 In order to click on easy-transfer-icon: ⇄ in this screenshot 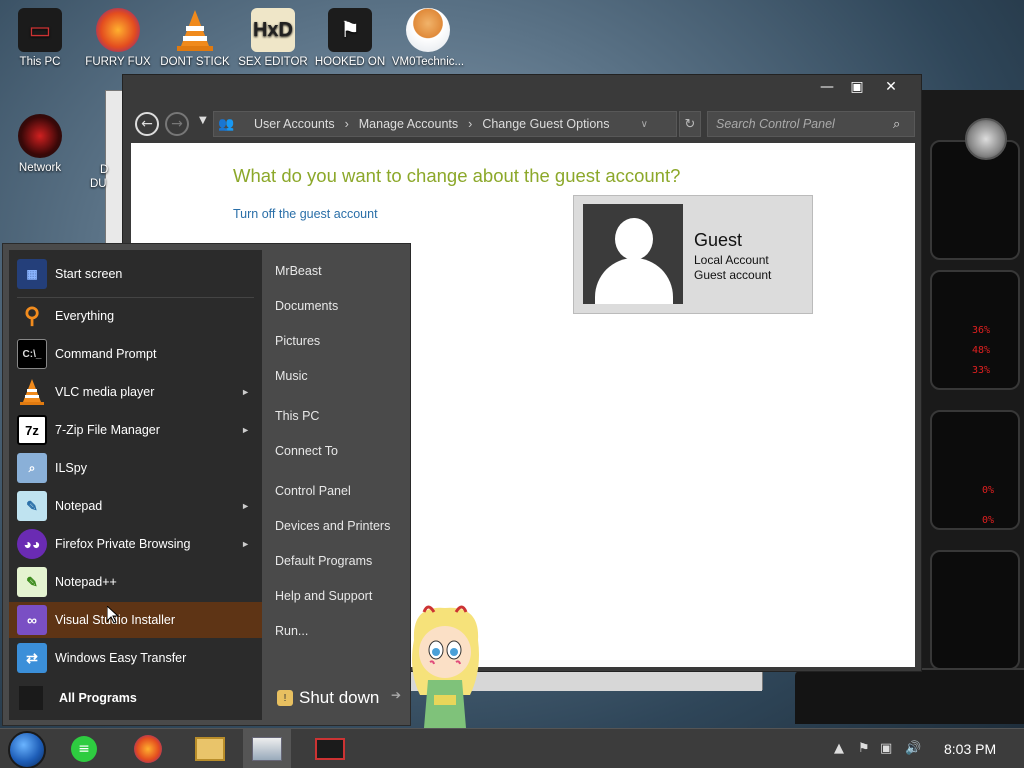, I will do `click(32, 658)`.